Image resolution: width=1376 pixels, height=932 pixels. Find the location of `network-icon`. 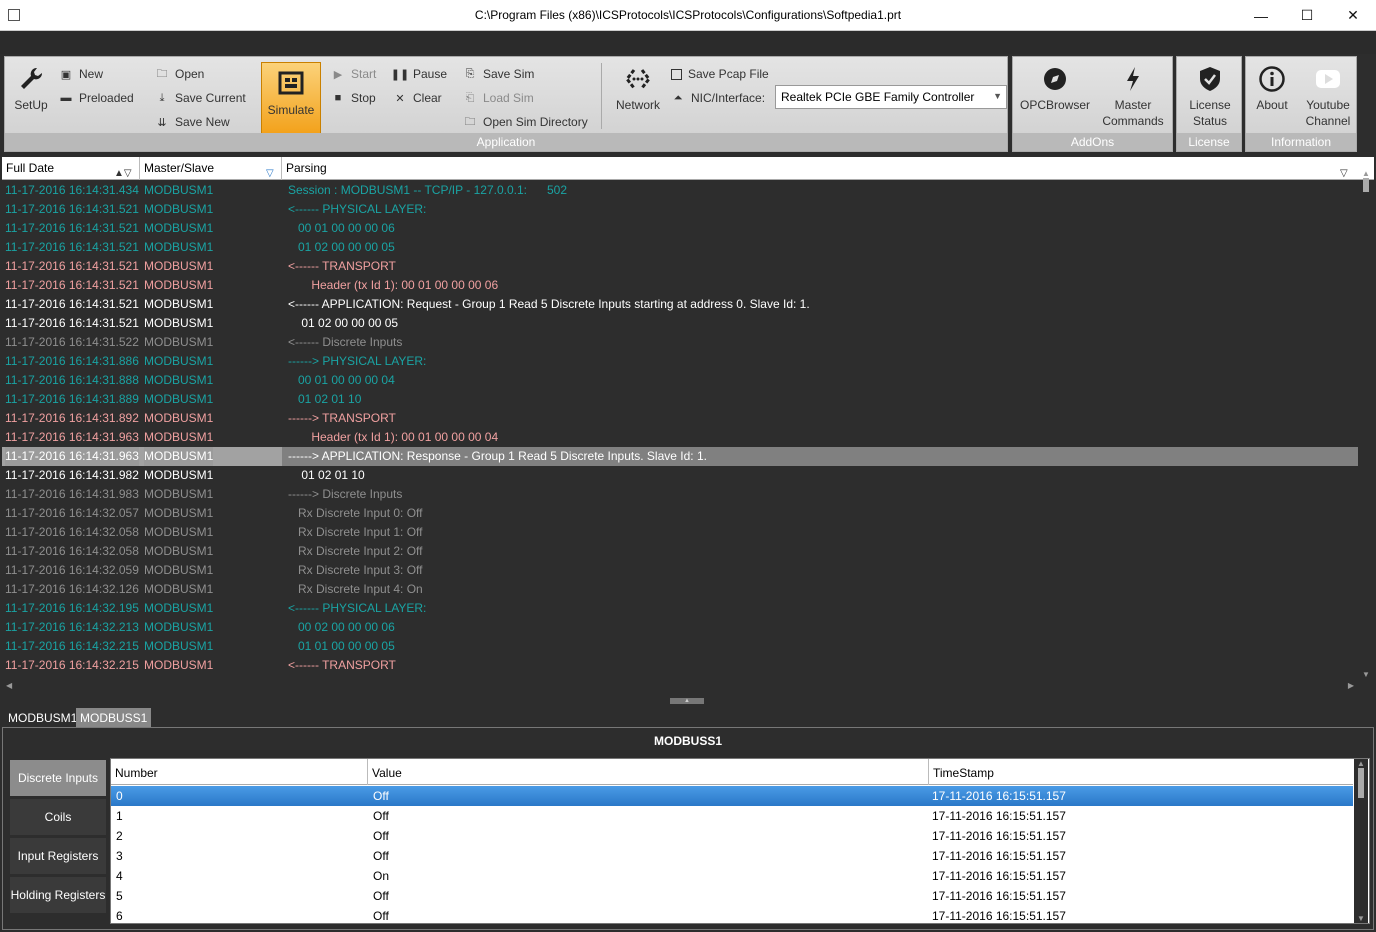

network-icon is located at coordinates (638, 79).